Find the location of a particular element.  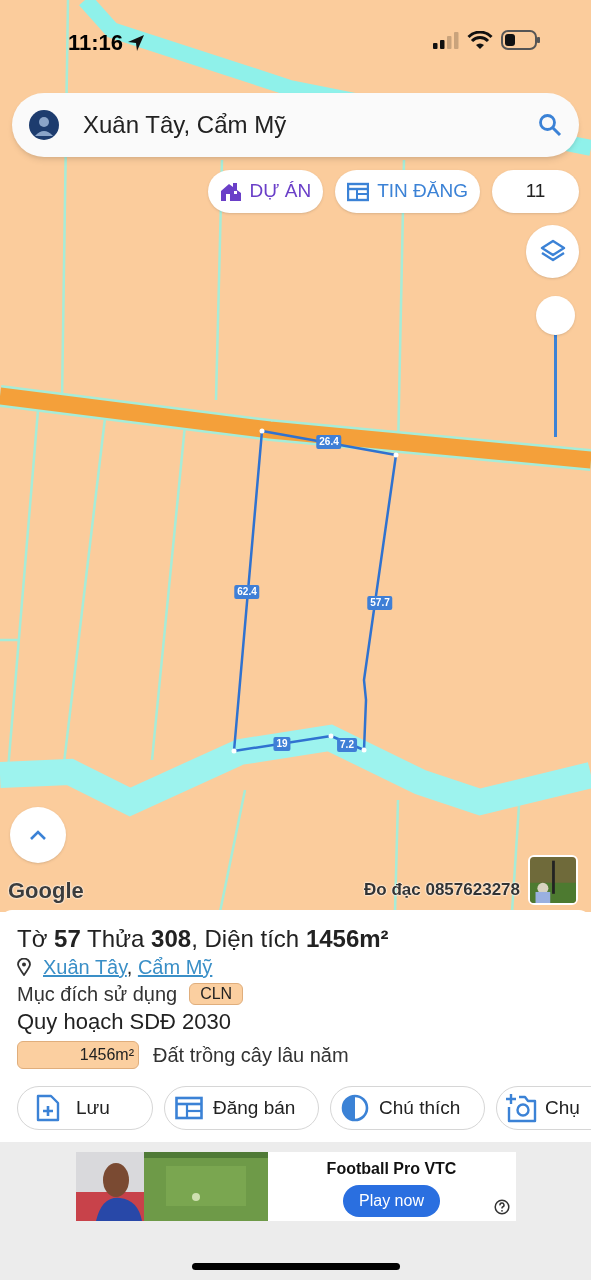

location-pin-icon is located at coordinates (24, 967).